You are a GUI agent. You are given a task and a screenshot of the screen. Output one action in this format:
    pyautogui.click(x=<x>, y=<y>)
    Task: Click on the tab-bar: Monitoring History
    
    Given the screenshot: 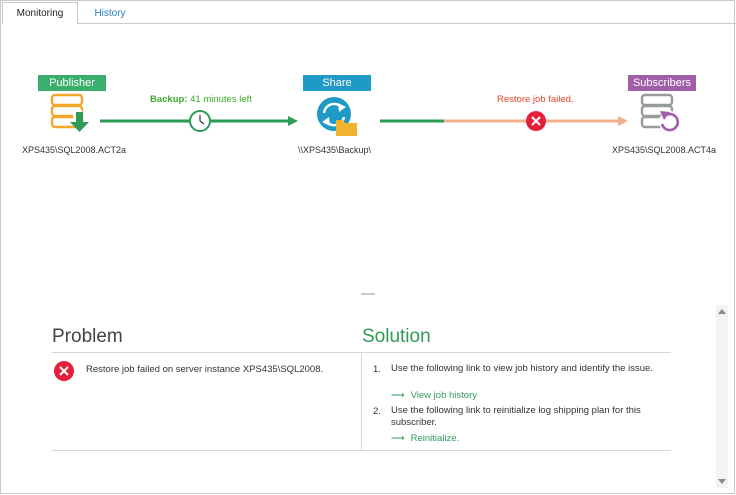 What is the action you would take?
    pyautogui.click(x=368, y=12)
    